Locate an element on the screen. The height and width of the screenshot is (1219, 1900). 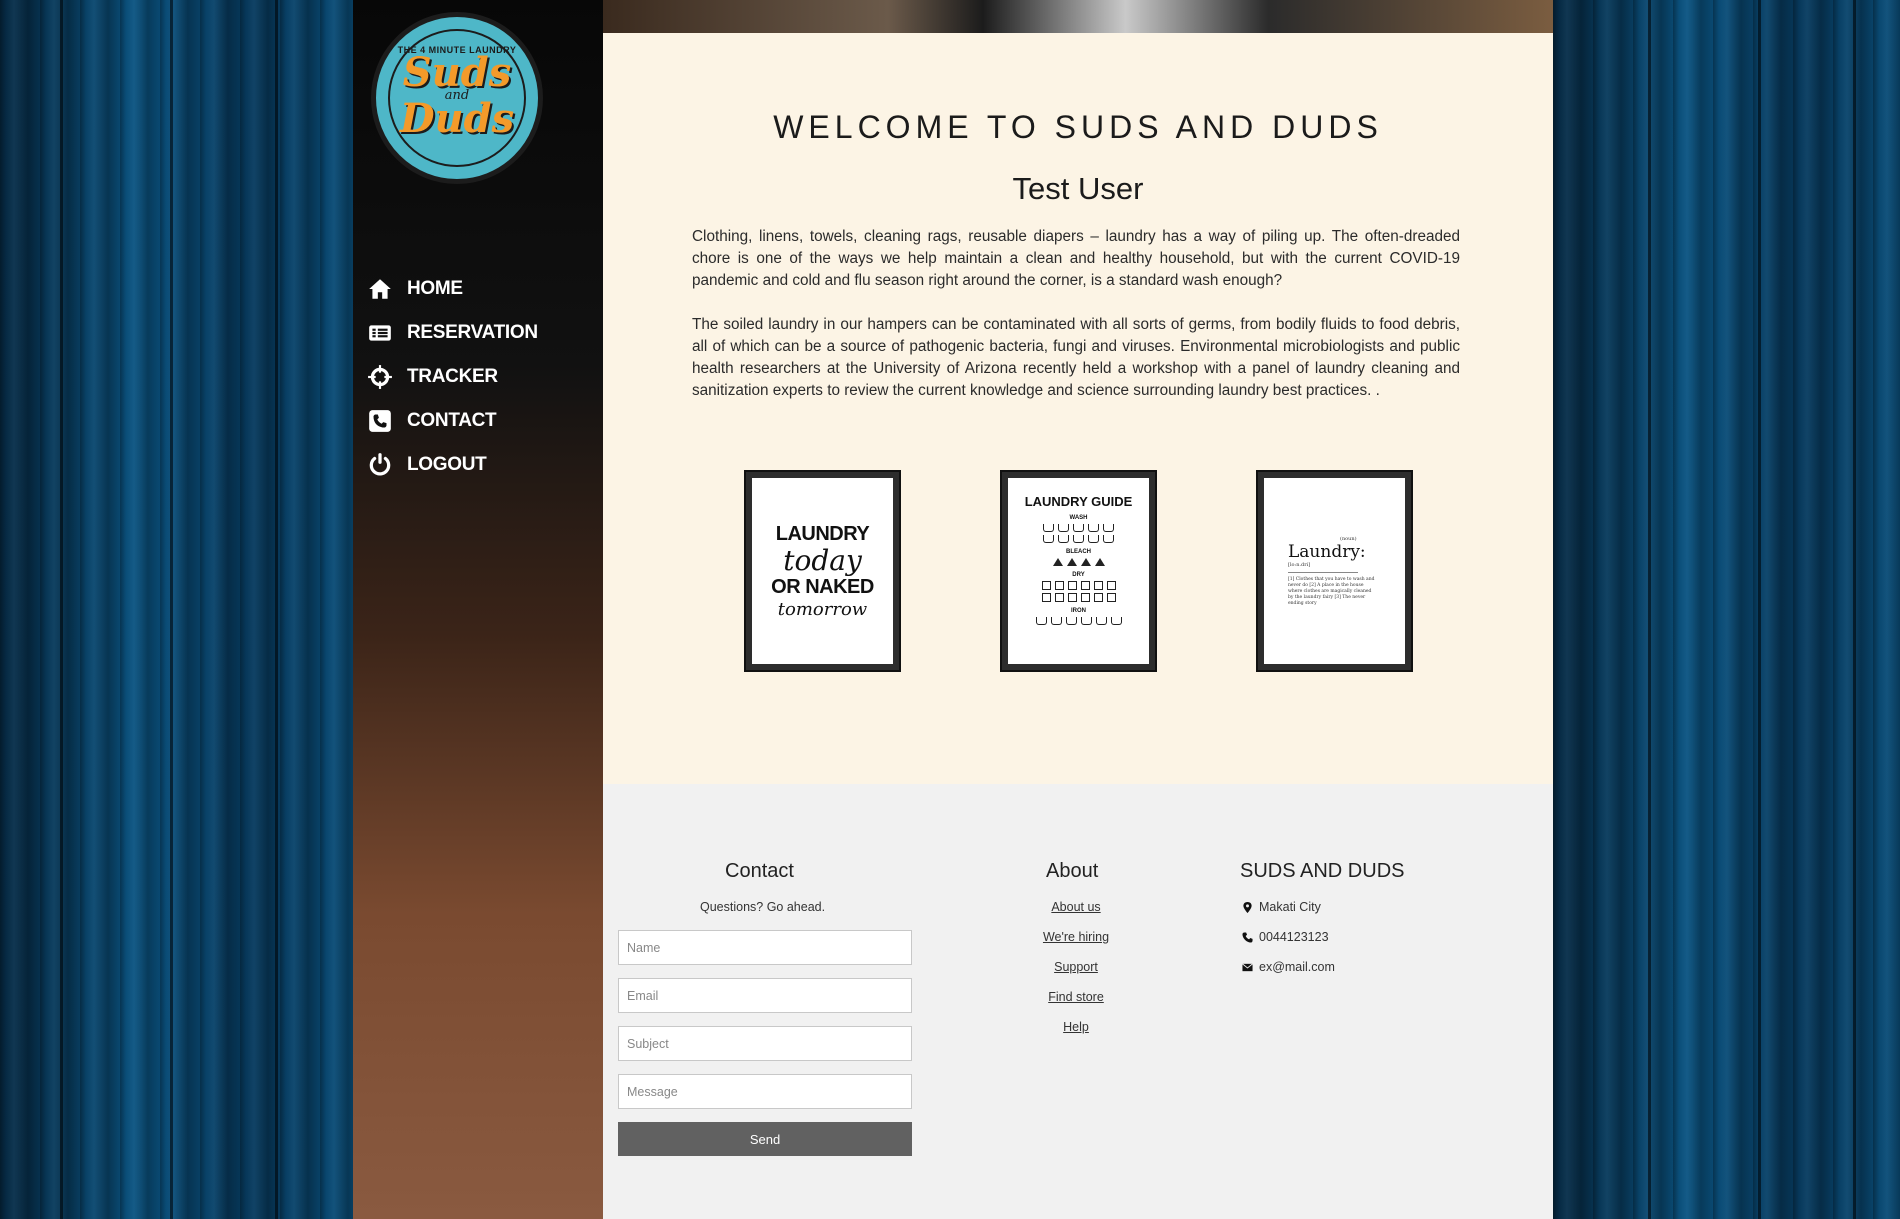
send-button: Send is located at coordinates (765, 1139).